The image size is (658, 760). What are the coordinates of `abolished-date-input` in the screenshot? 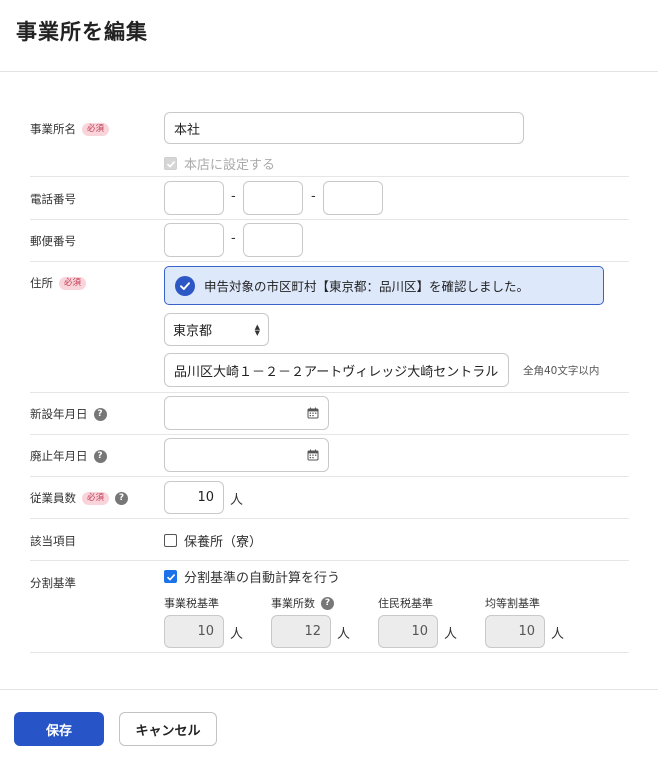 It's located at (246, 455).